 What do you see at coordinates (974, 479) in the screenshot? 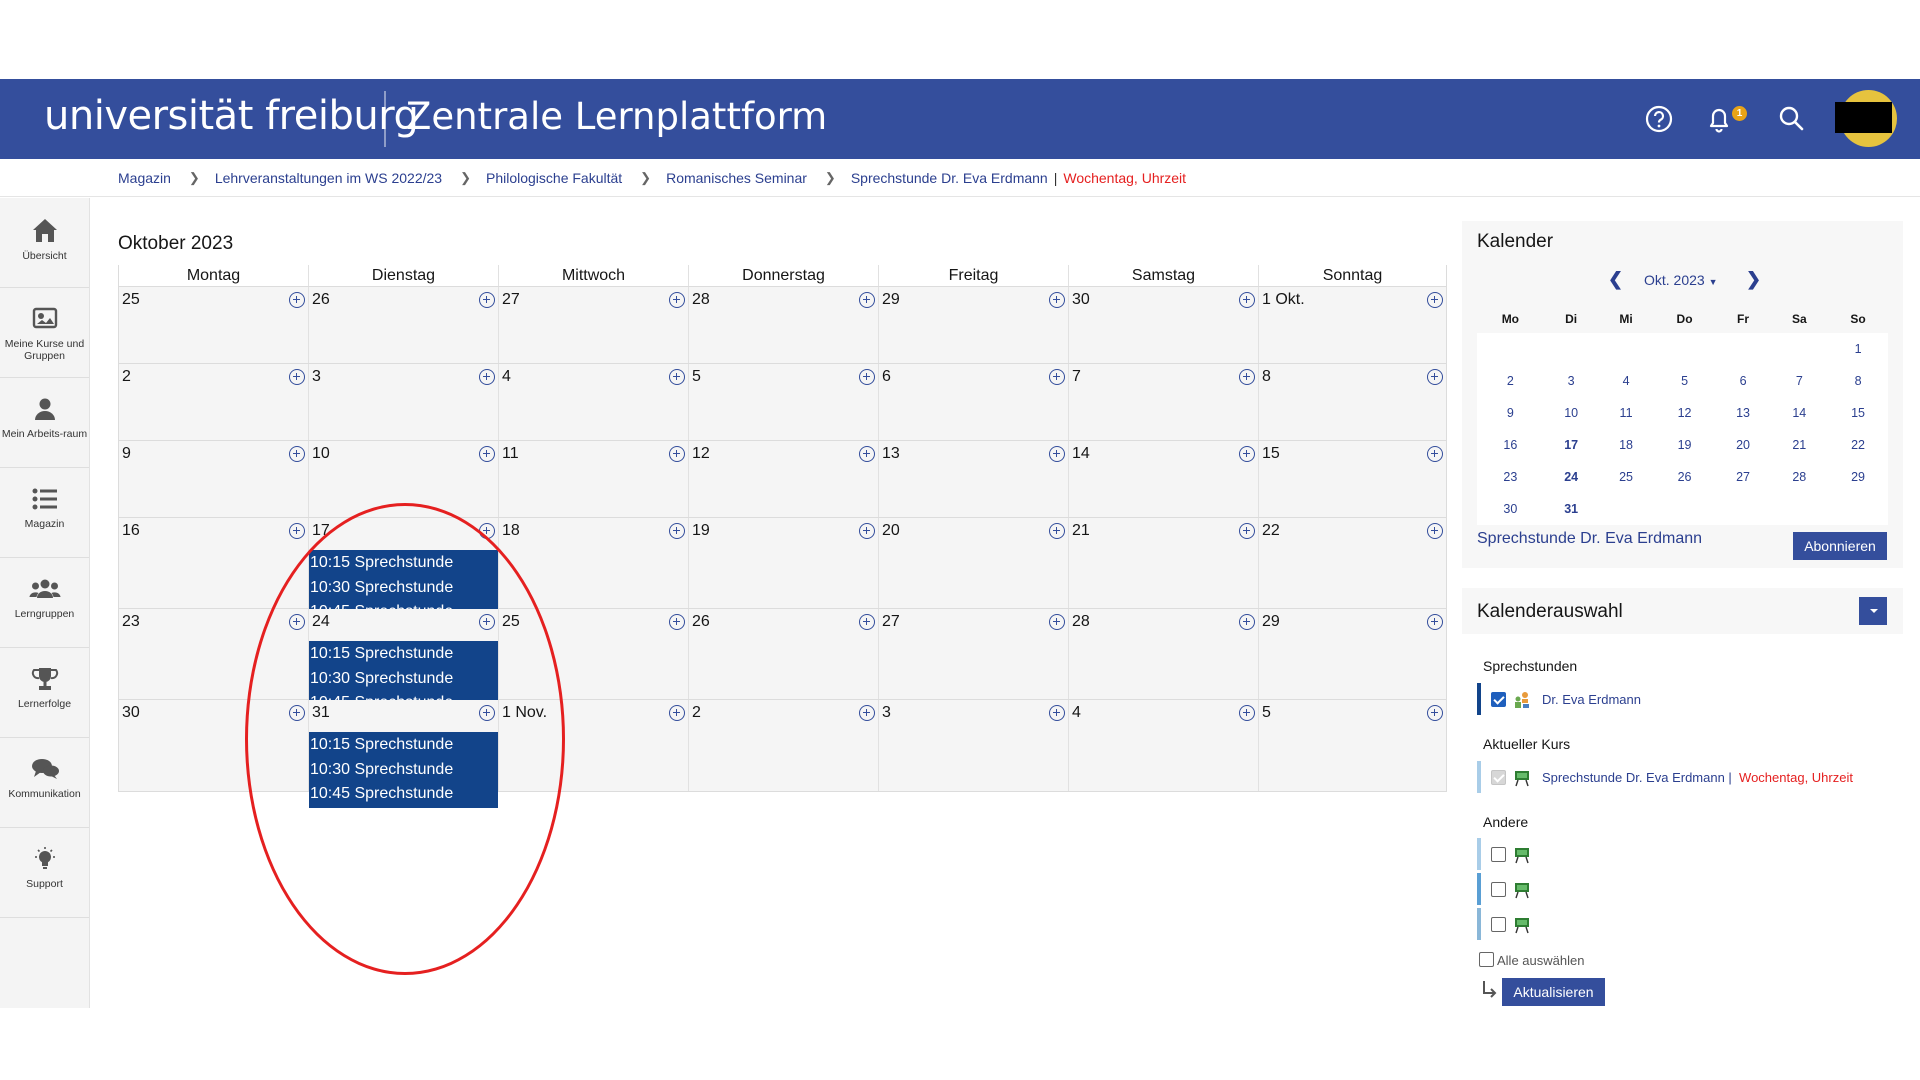
I see `day-cell: 13` at bounding box center [974, 479].